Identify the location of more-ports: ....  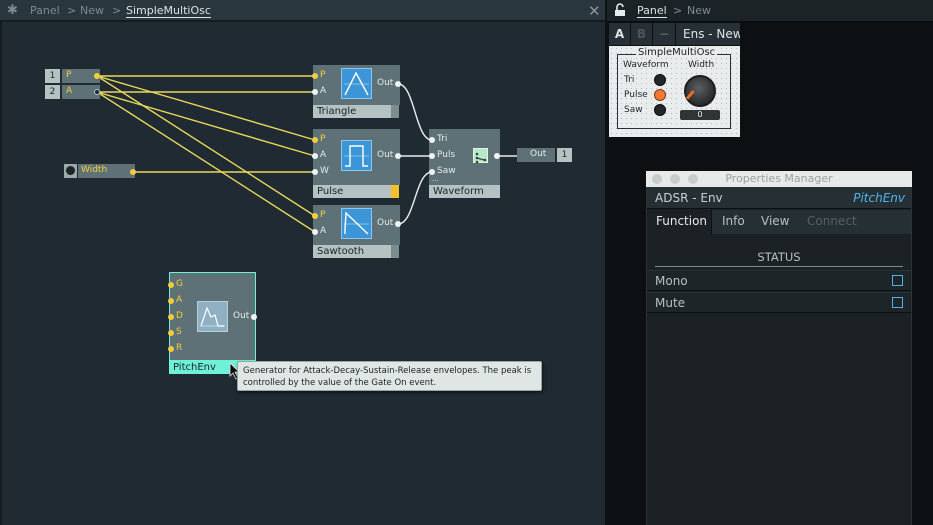
(435, 179).